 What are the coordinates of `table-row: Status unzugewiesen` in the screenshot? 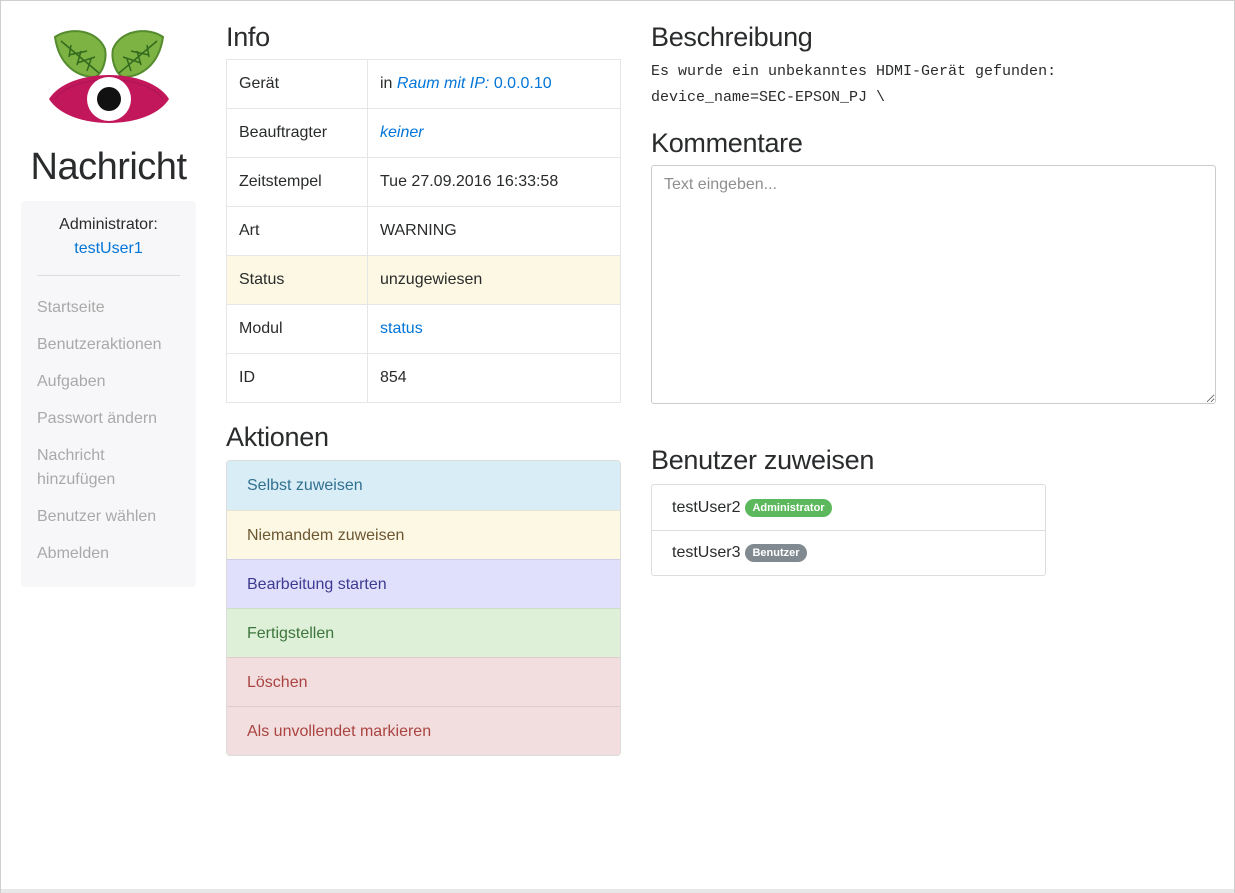 It's located at (423, 280).